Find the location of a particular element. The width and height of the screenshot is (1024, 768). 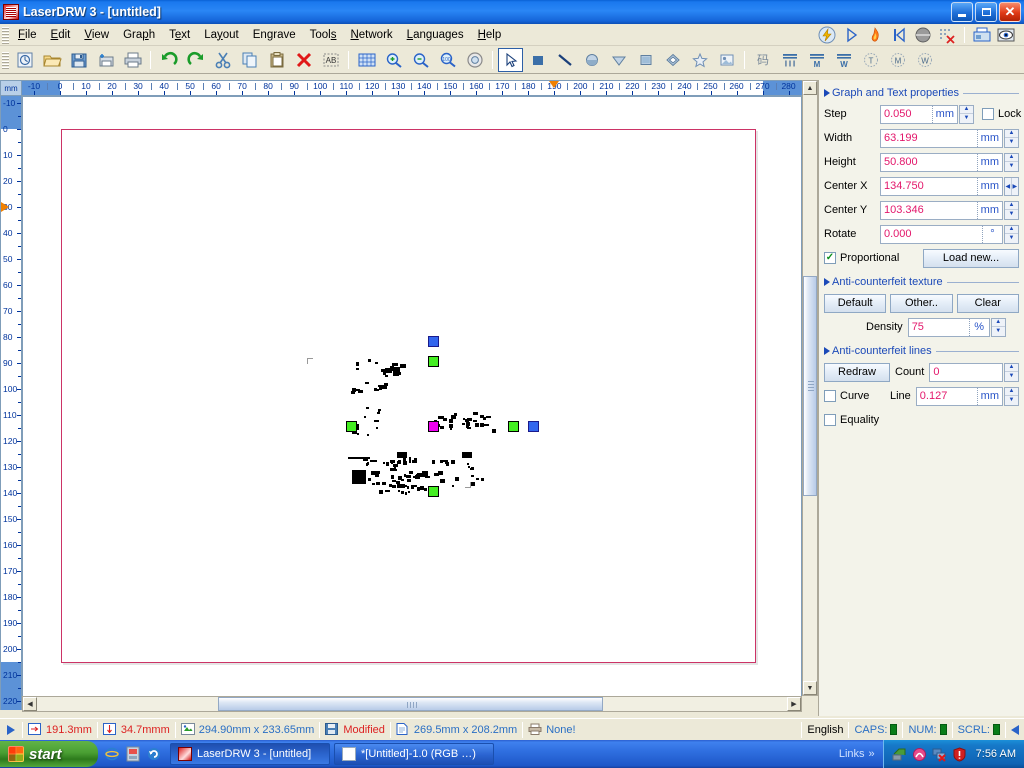

fax-icon is located at coordinates (982, 35).